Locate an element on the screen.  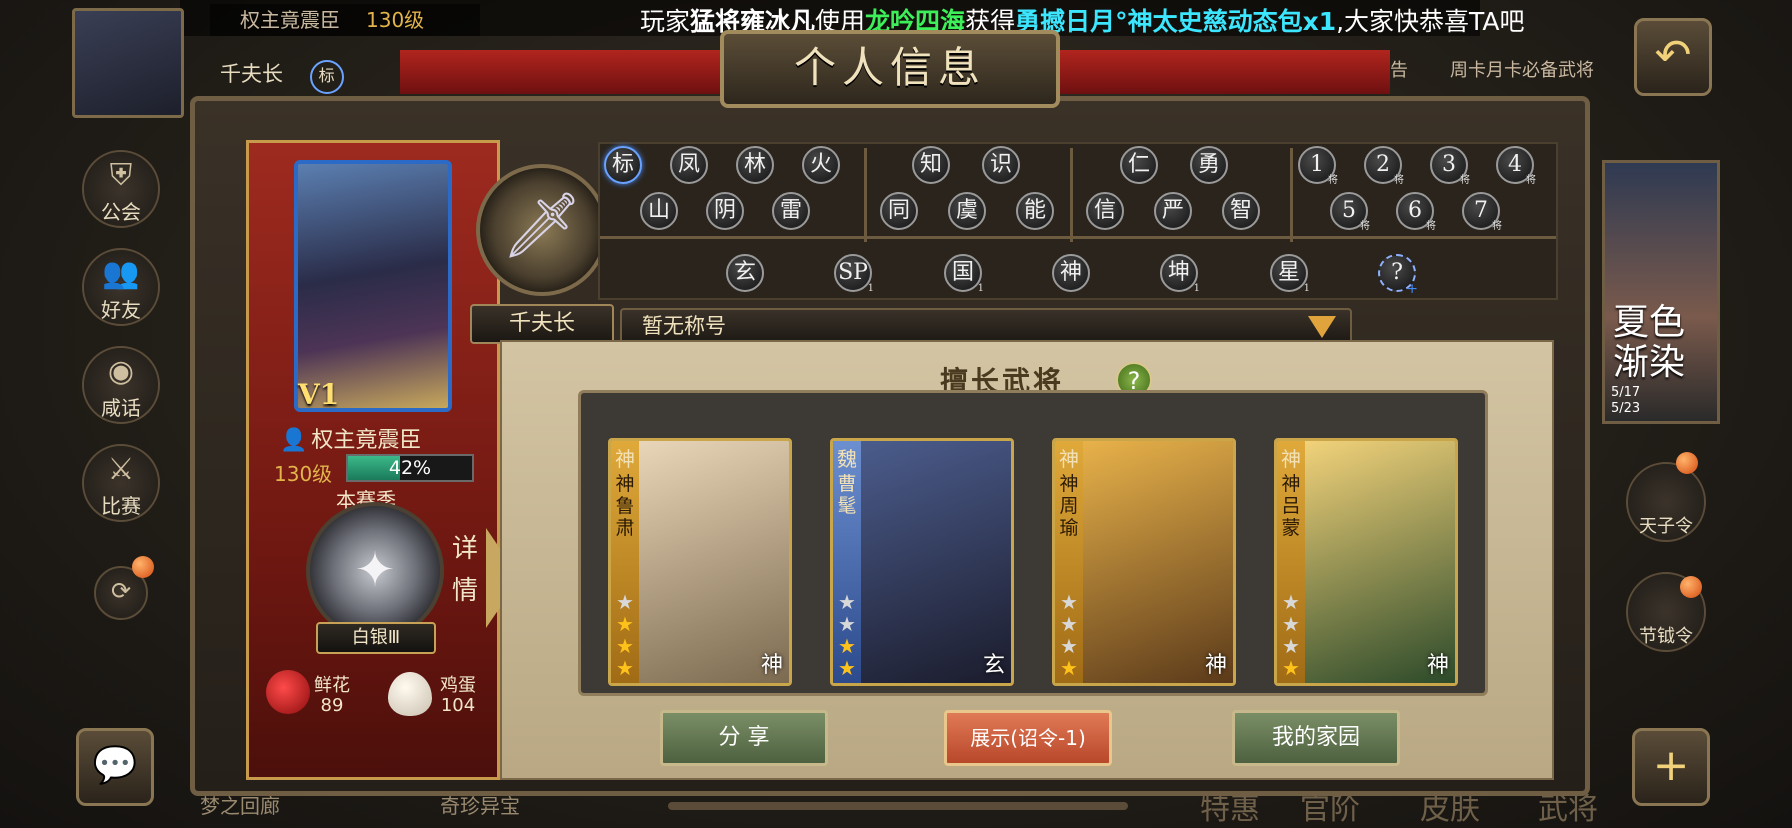
my-home-button: 我的家园 is located at coordinates (1316, 738).